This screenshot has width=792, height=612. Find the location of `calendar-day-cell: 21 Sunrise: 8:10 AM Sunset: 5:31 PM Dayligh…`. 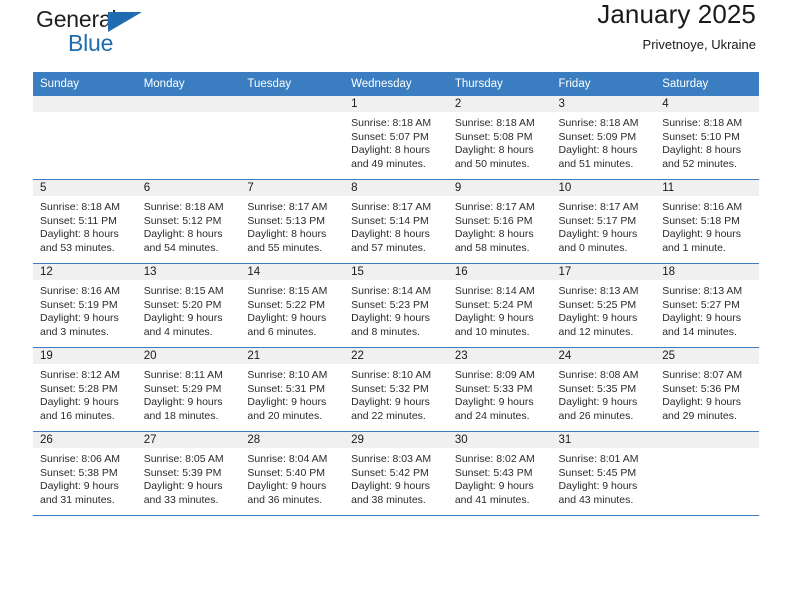

calendar-day-cell: 21 Sunrise: 8:10 AM Sunset: 5:31 PM Dayligh… is located at coordinates (292, 389).